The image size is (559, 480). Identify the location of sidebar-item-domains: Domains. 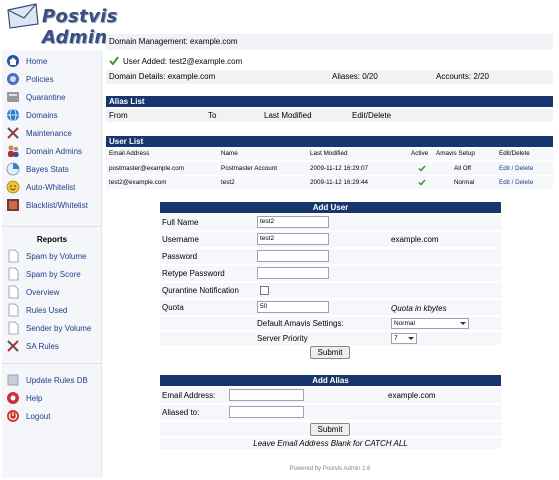
(52, 115).